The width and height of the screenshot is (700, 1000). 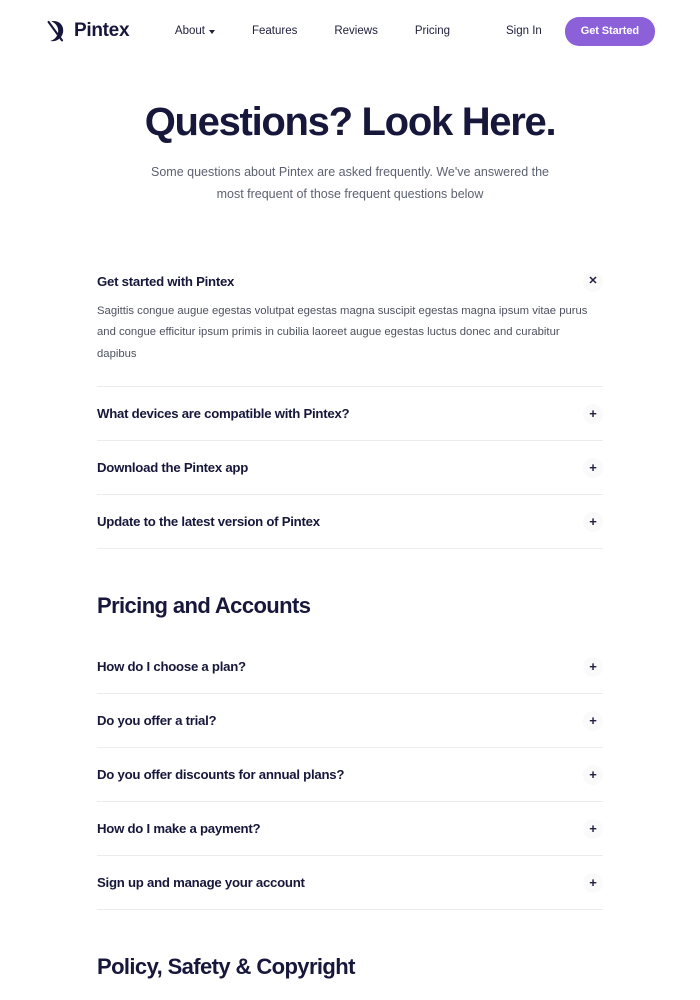 I want to click on faq-item: Download the Pintex app +, so click(x=350, y=468).